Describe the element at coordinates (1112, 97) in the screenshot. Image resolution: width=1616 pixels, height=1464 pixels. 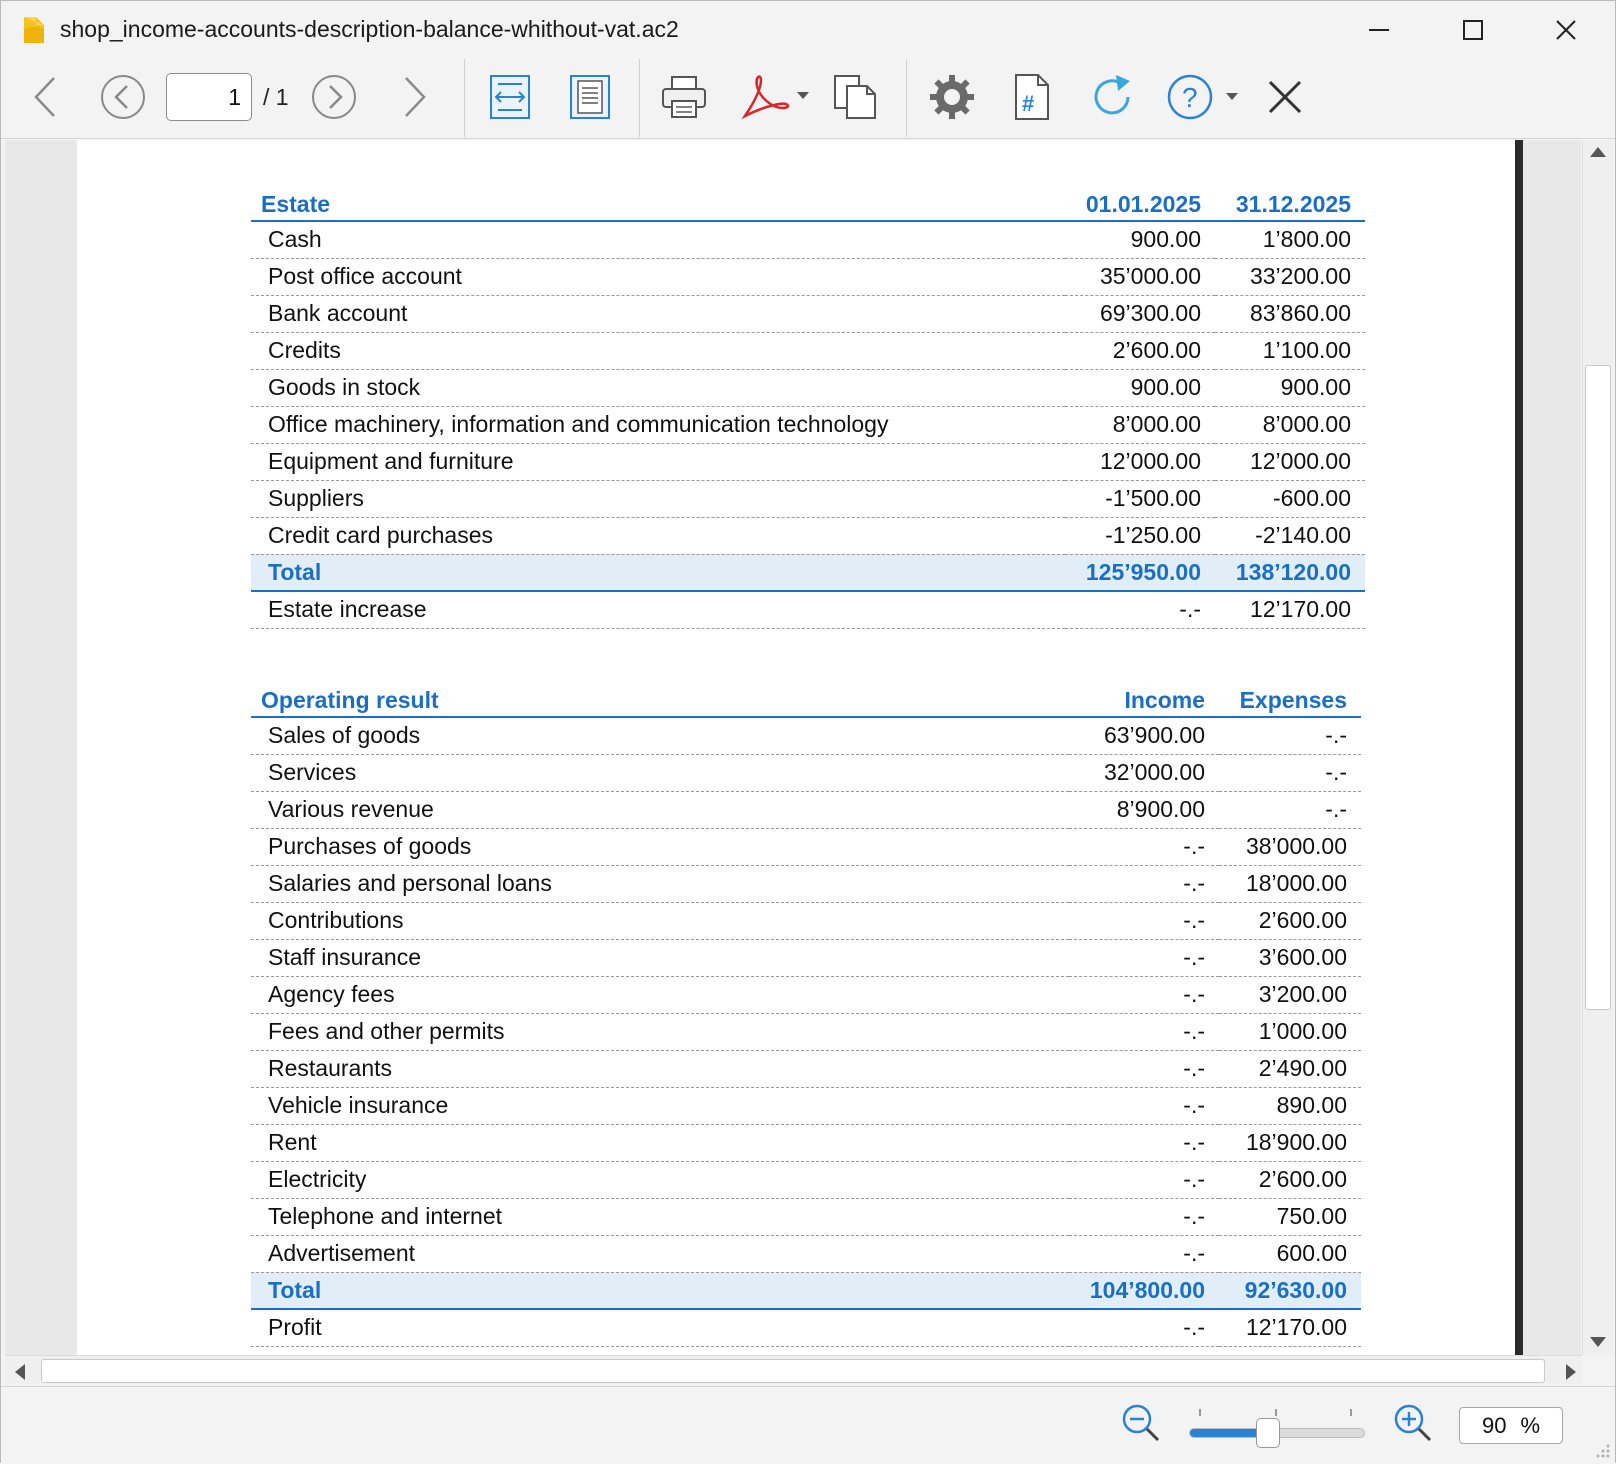
I see `refresh-button` at that location.